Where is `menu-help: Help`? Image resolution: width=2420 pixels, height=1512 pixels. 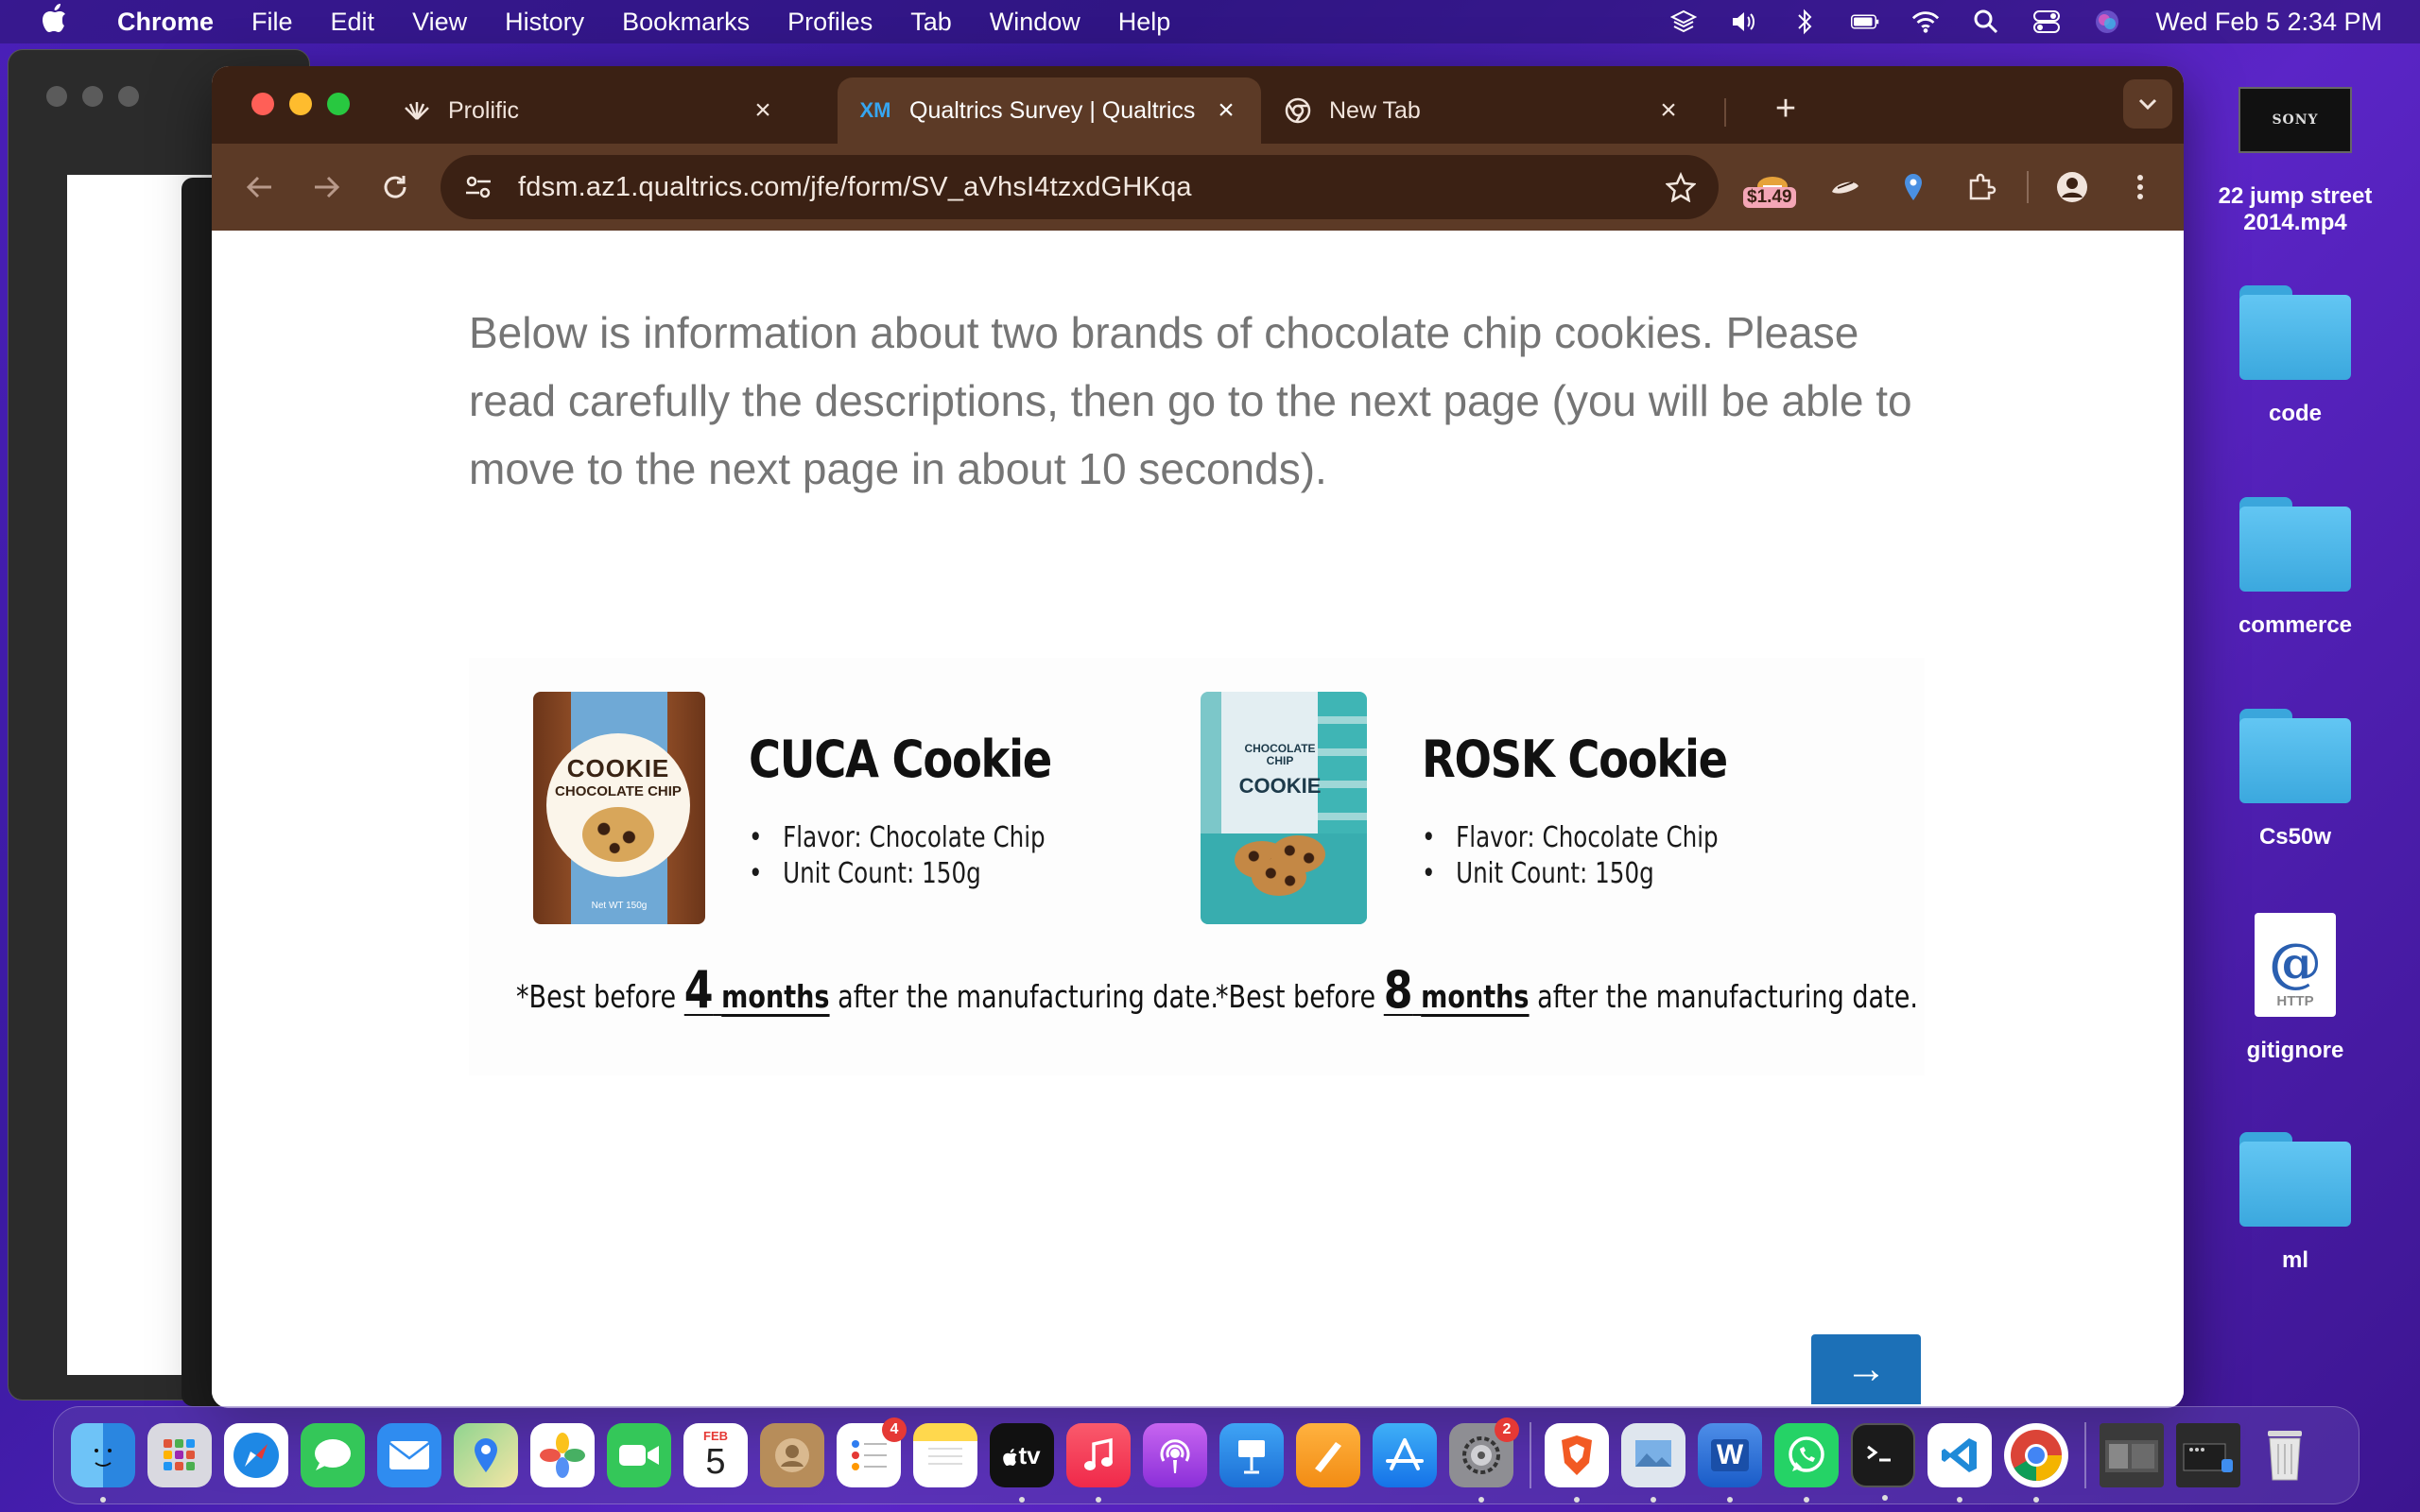 menu-help: Help is located at coordinates (1144, 22).